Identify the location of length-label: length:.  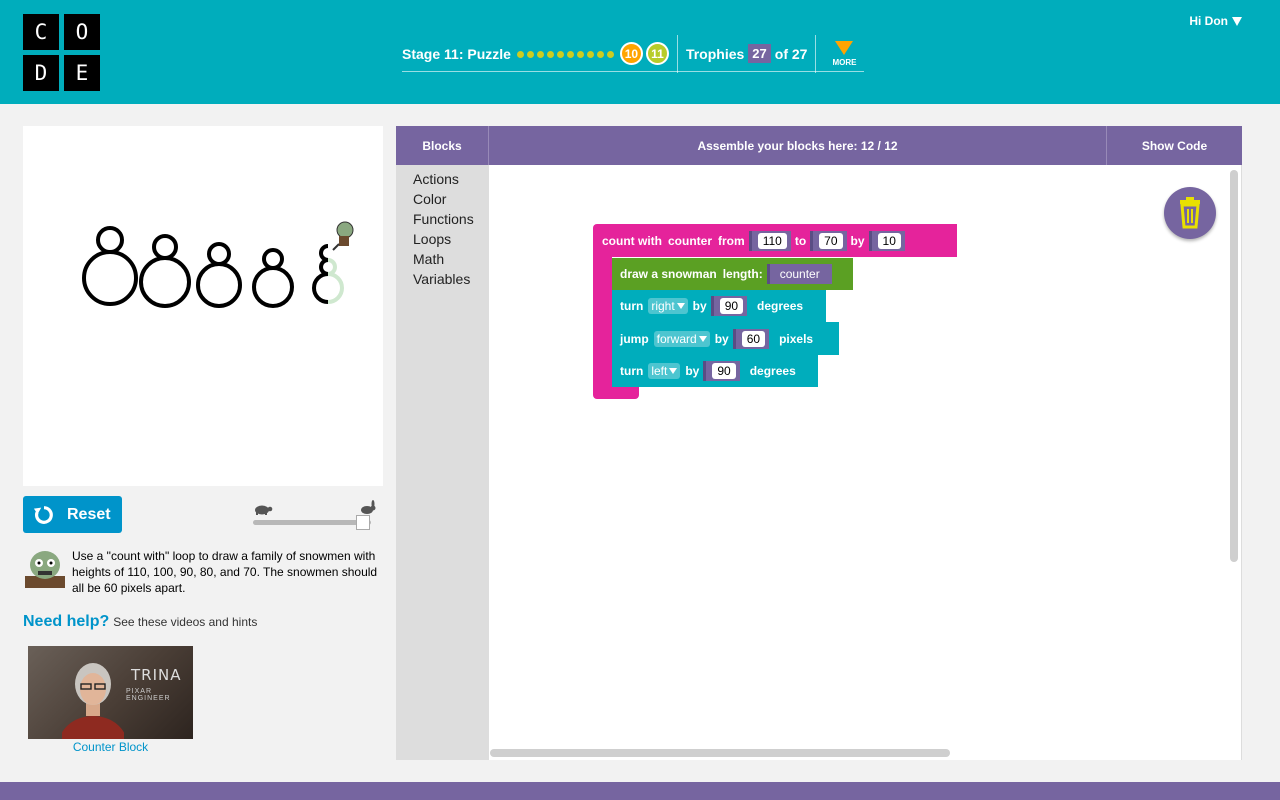
(742, 274).